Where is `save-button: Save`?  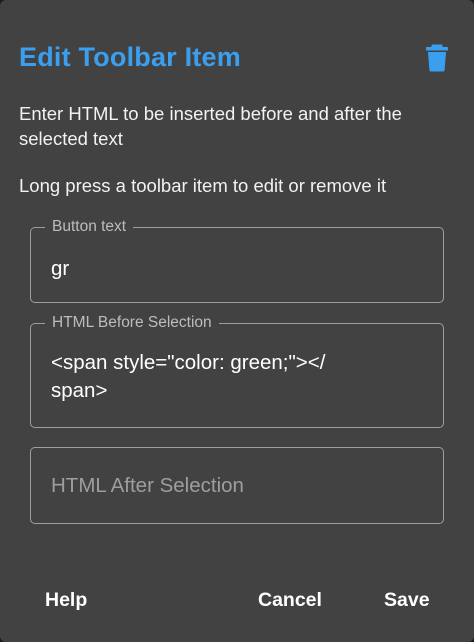
save-button: Save is located at coordinates (407, 600).